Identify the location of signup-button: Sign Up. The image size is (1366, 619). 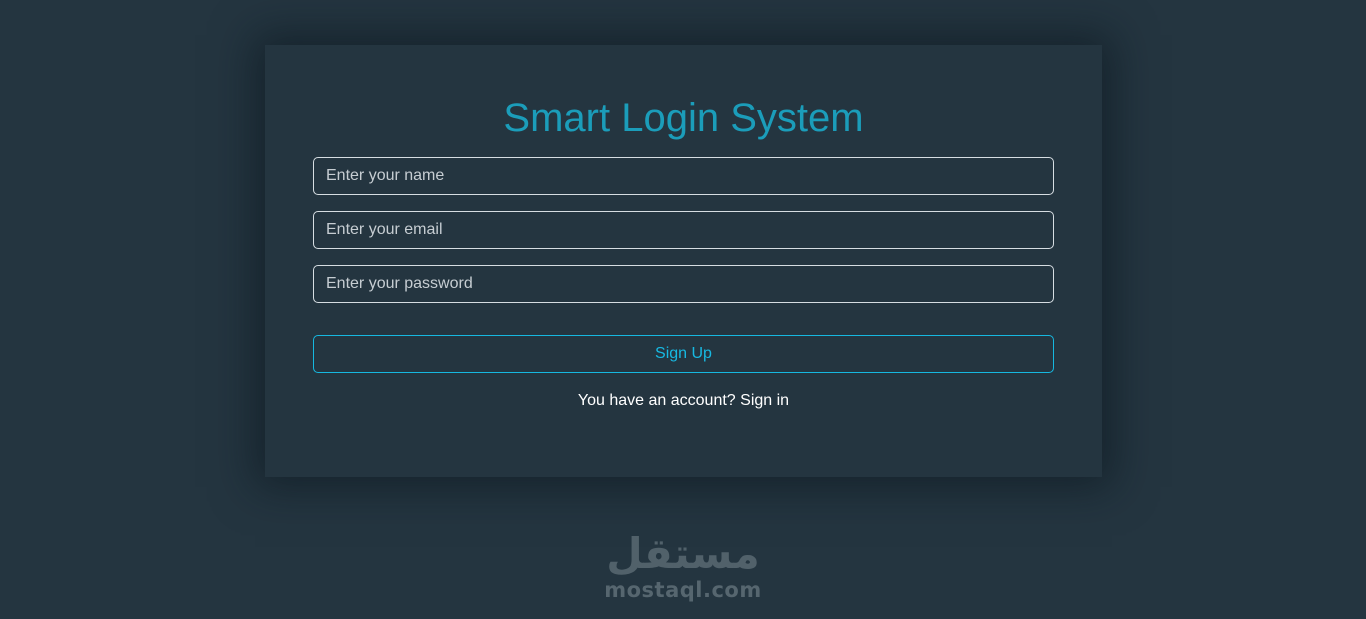
(683, 354).